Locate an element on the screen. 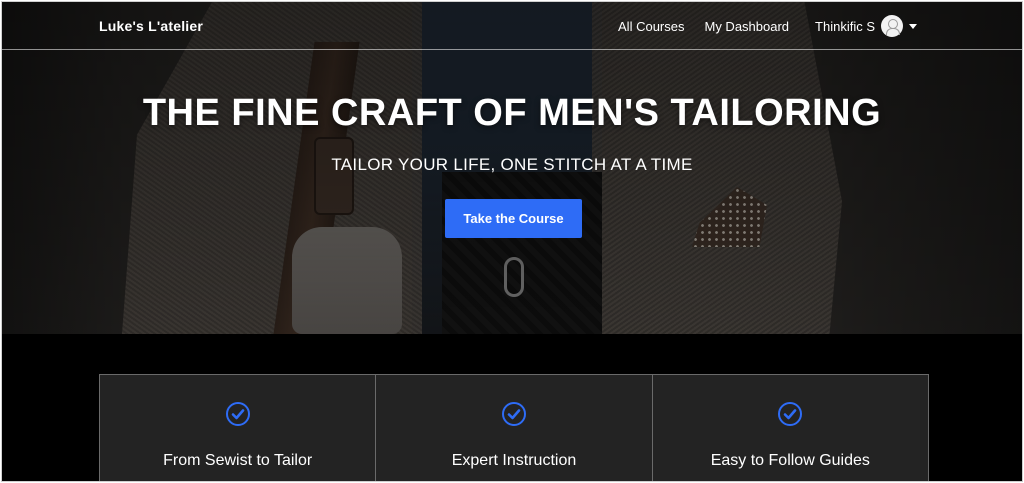 The width and height of the screenshot is (1024, 483). feature-card: From Sewist to Tailor is located at coordinates (238, 428).